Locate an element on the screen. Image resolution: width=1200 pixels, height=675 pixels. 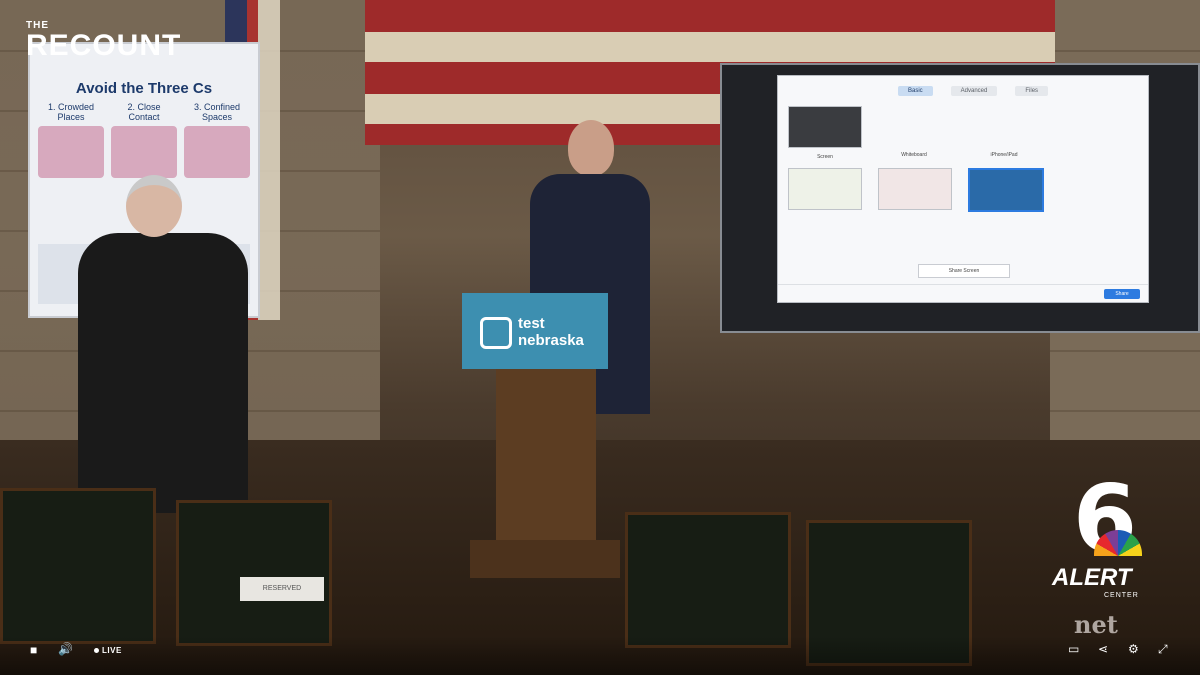
live-indicator: LIVE is located at coordinates (108, 650).